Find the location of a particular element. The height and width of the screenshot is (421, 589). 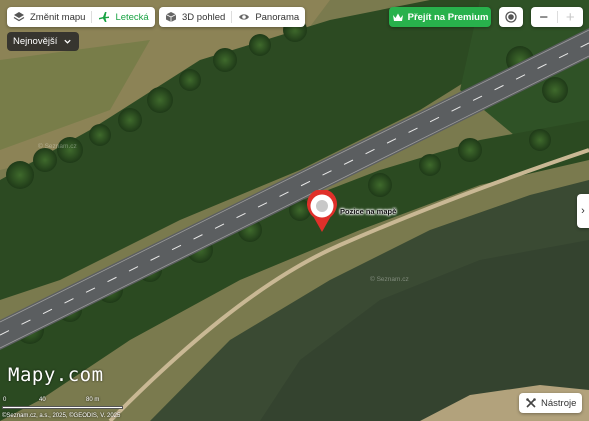

tools-label: Nástroje is located at coordinates (559, 403).